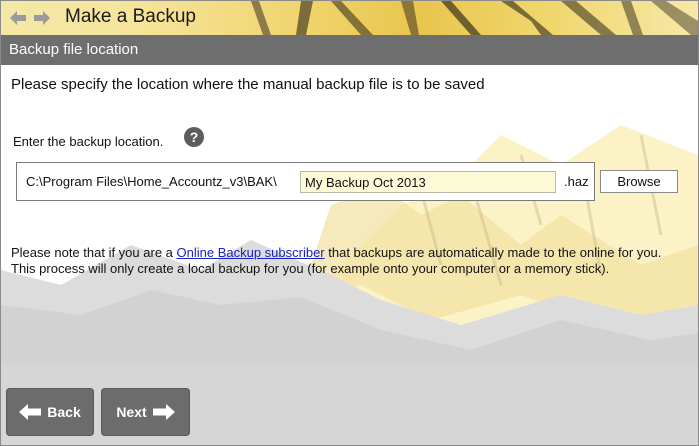 The image size is (699, 446). What do you see at coordinates (88, 141) in the screenshot?
I see `location-label: Enter the backup location.` at bounding box center [88, 141].